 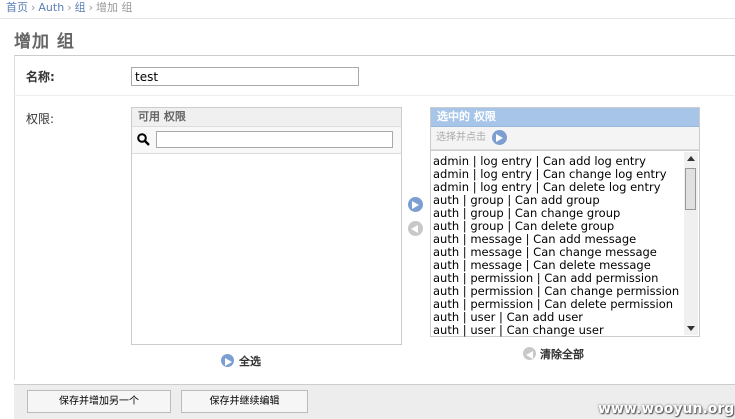 I want to click on chosen-hint-row: 选择并点击, so click(x=565, y=138).